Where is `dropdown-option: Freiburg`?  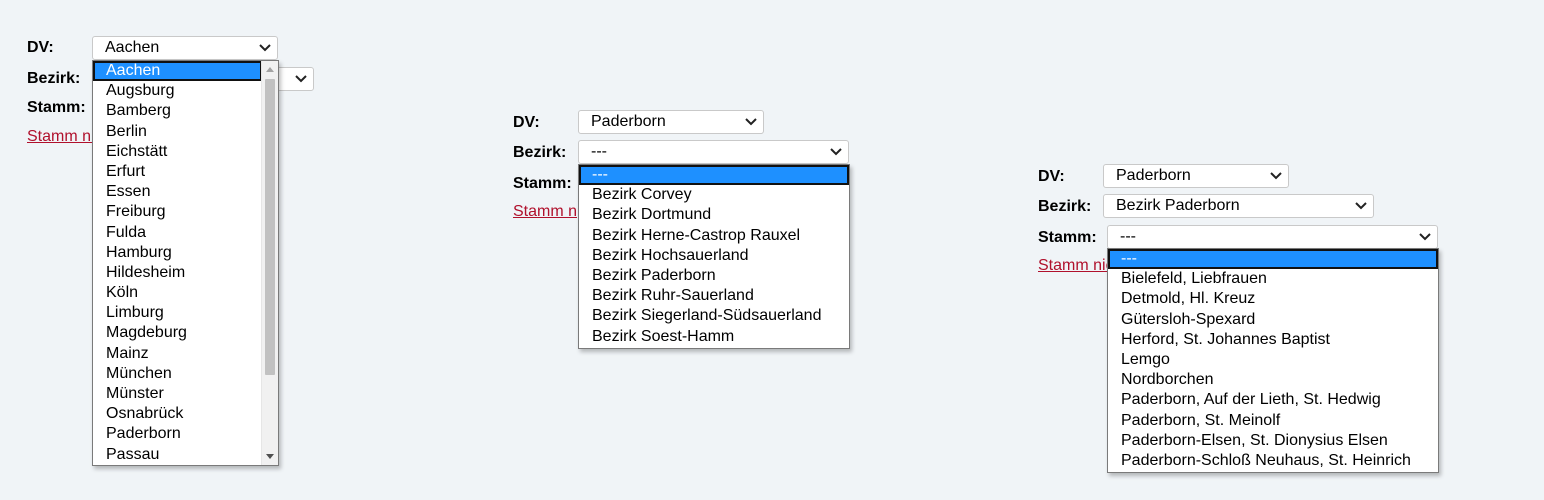 dropdown-option: Freiburg is located at coordinates (177, 212).